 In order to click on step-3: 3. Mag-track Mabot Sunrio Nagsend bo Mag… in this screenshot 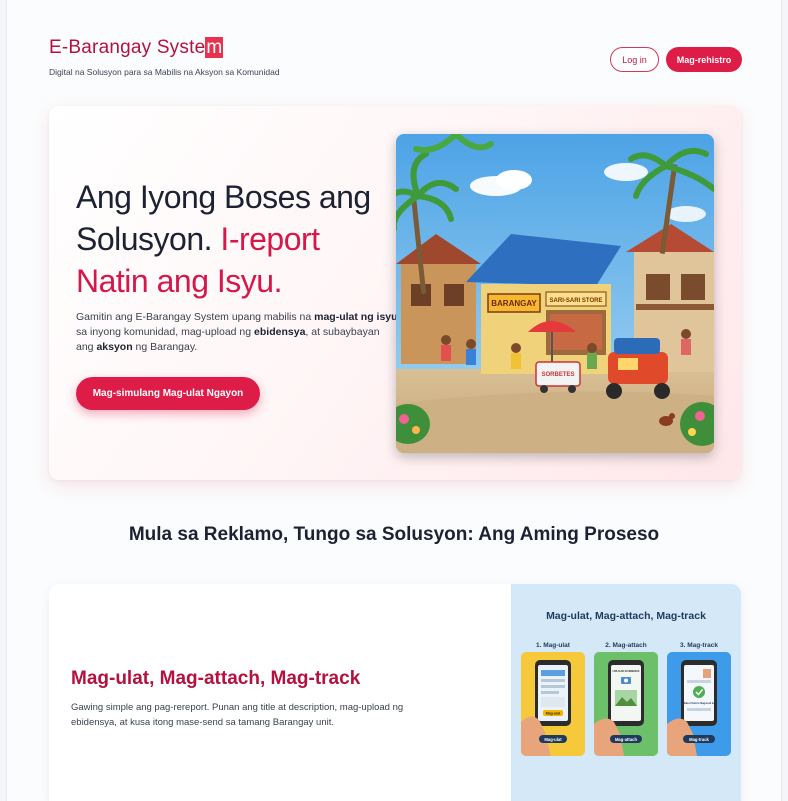, I will do `click(699, 699)`.